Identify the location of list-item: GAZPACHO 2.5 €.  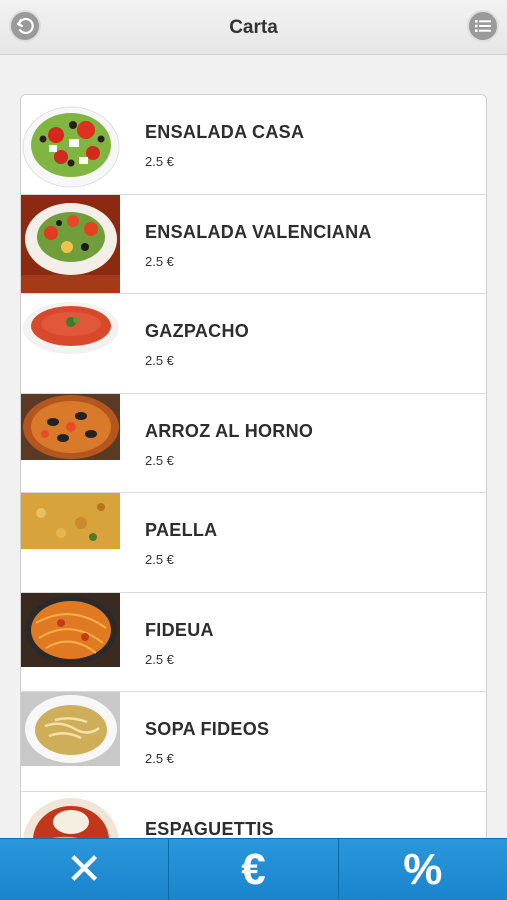
(253, 344).